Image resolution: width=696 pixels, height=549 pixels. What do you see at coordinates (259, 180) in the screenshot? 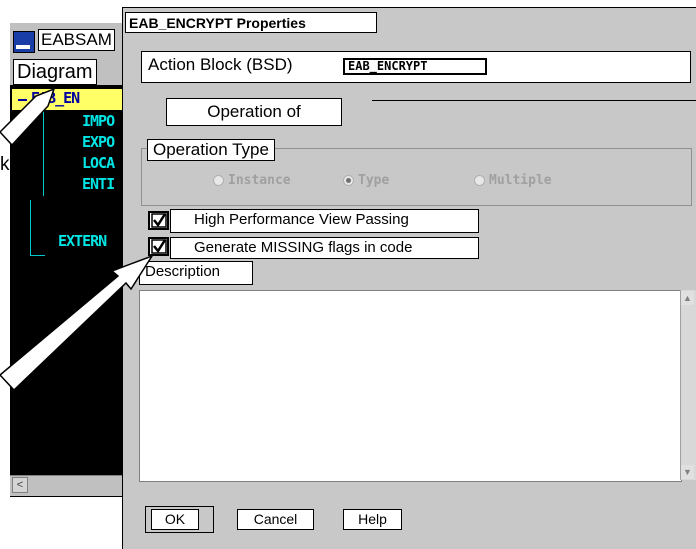
I see `radio-label: Instance` at bounding box center [259, 180].